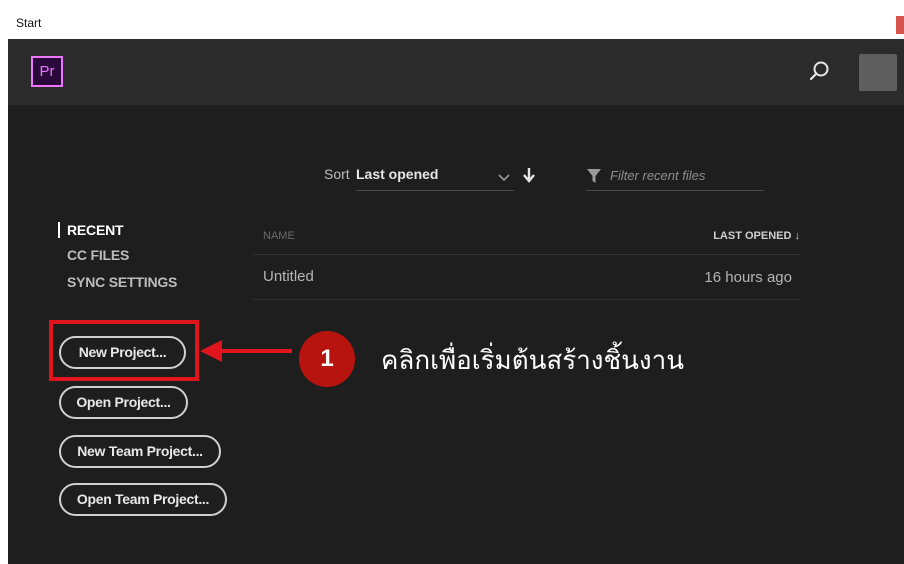  Describe the element at coordinates (122, 282) in the screenshot. I see `nav-item-sync-settings: SYNC SETTINGS` at that location.